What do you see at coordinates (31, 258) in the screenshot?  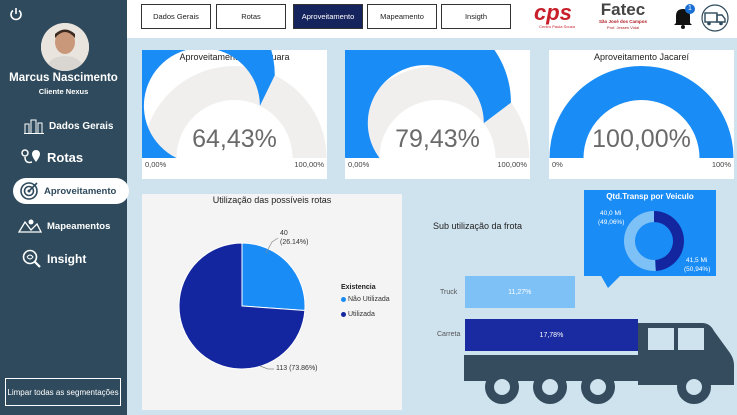 I see `brain-icon` at bounding box center [31, 258].